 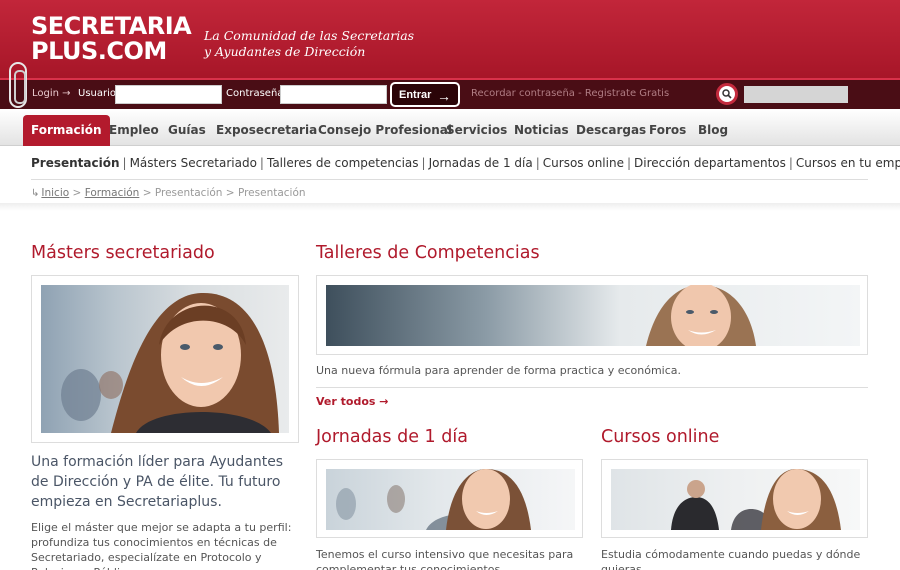 I want to click on talleres-title: Talleres de Competencias, so click(x=428, y=253).